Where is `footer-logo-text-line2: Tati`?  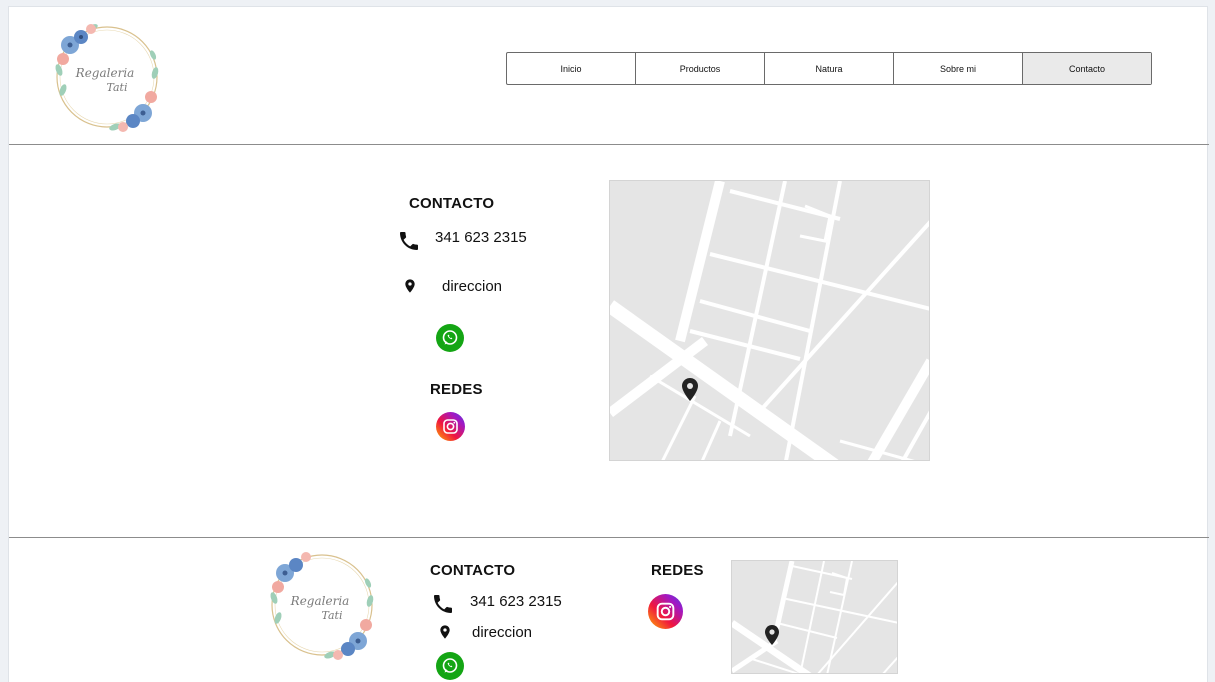
footer-logo-text-line2: Tati is located at coordinates (332, 615).